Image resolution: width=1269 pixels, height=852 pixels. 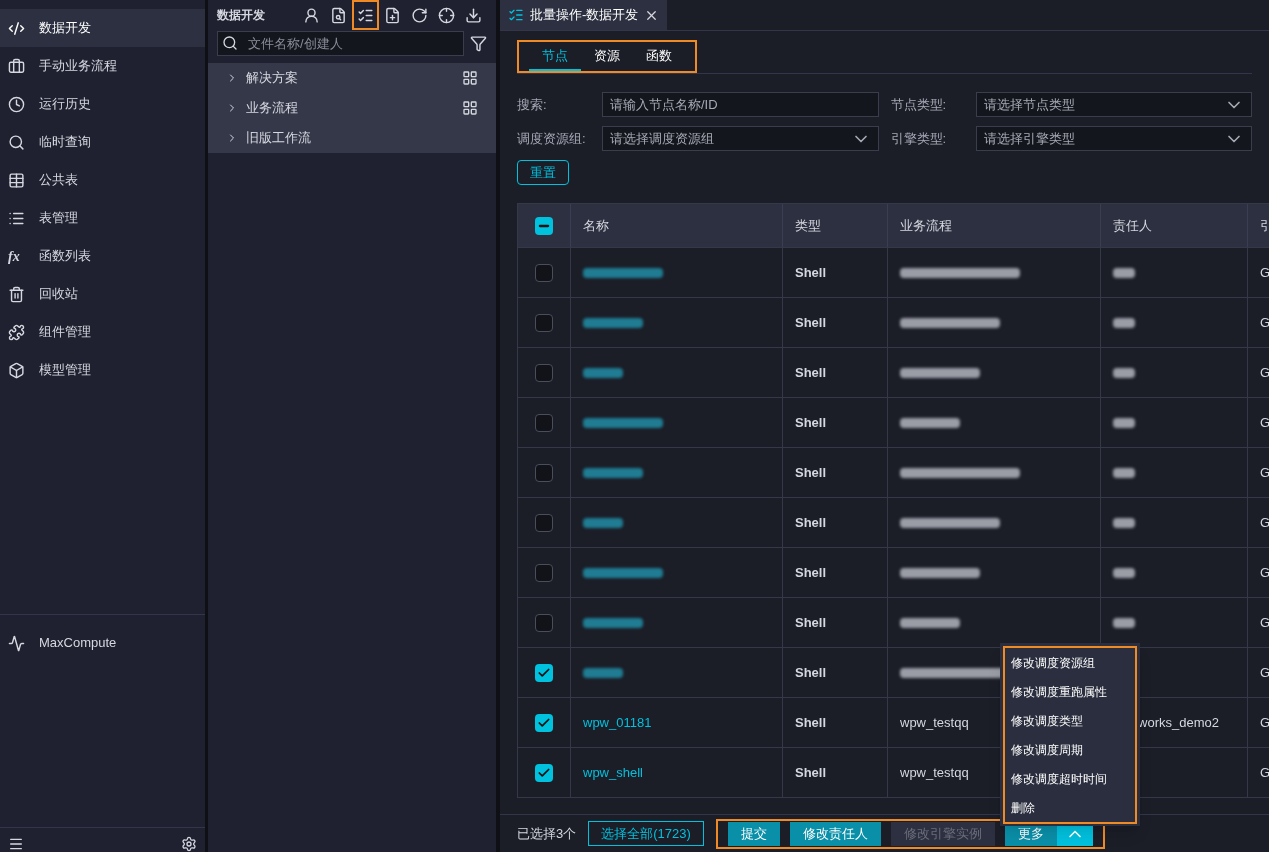 What do you see at coordinates (934, 772) in the screenshot?
I see `table-cell-text: wpw_testqq` at bounding box center [934, 772].